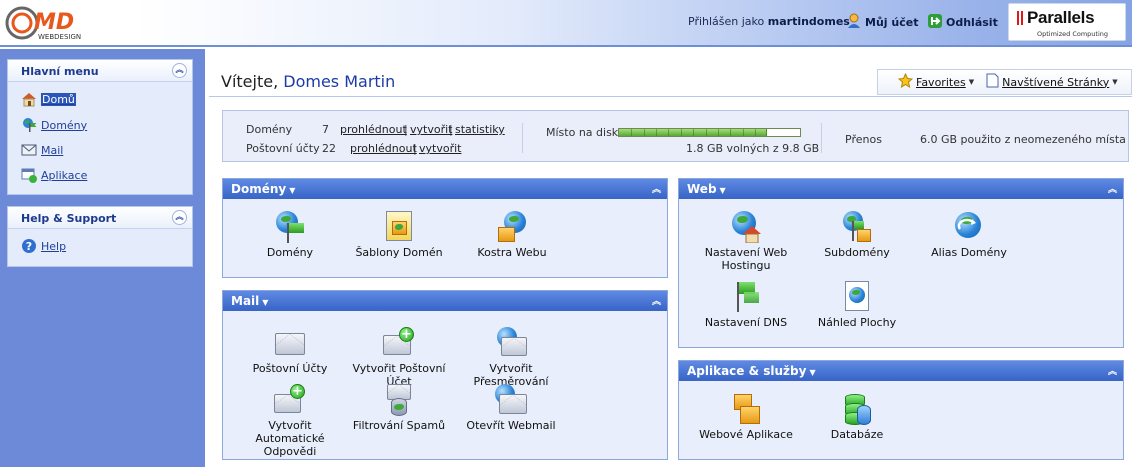  I want to click on svg-text: MD, so click(54, 22).